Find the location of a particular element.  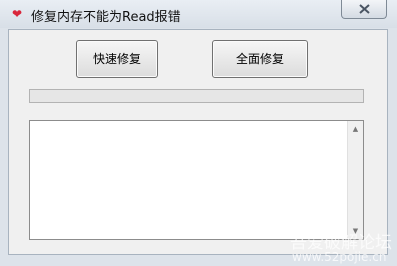

heart-icon: ❤ is located at coordinates (17, 14).